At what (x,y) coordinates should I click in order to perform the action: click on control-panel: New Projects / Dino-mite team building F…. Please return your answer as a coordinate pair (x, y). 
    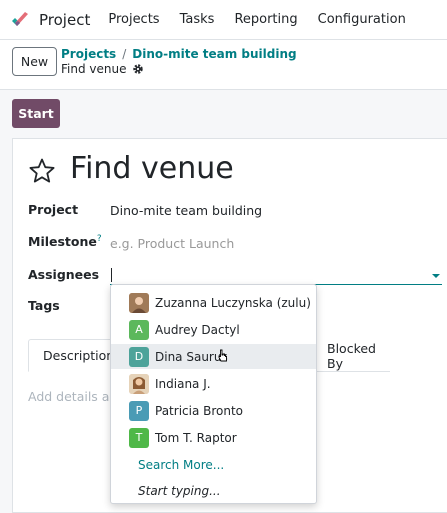
    Looking at the image, I should click on (223, 65).